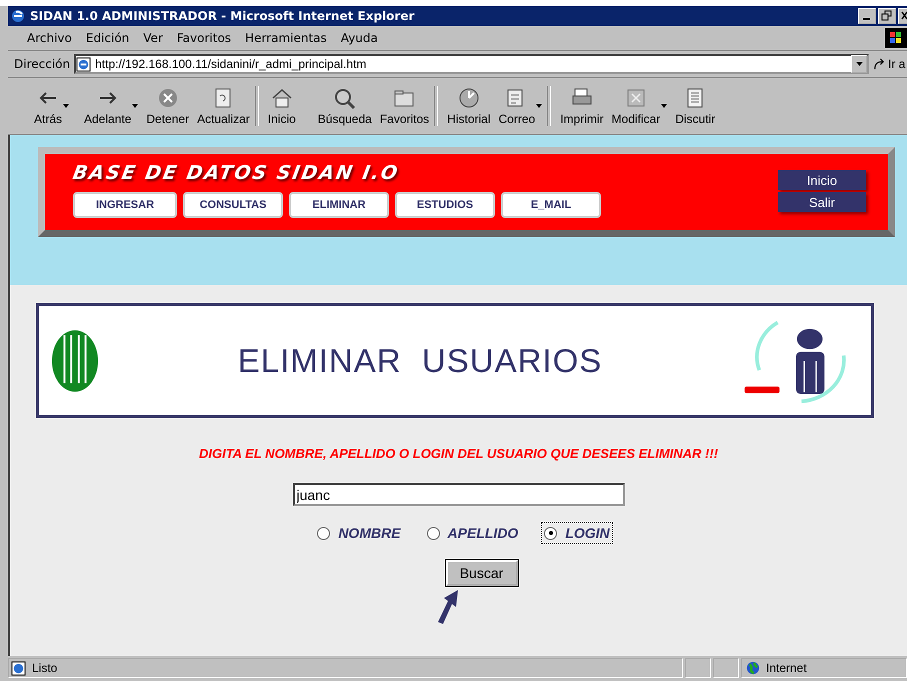 This screenshot has width=907, height=681. Describe the element at coordinates (125, 205) in the screenshot. I see `nav-button: INGRESAR` at that location.